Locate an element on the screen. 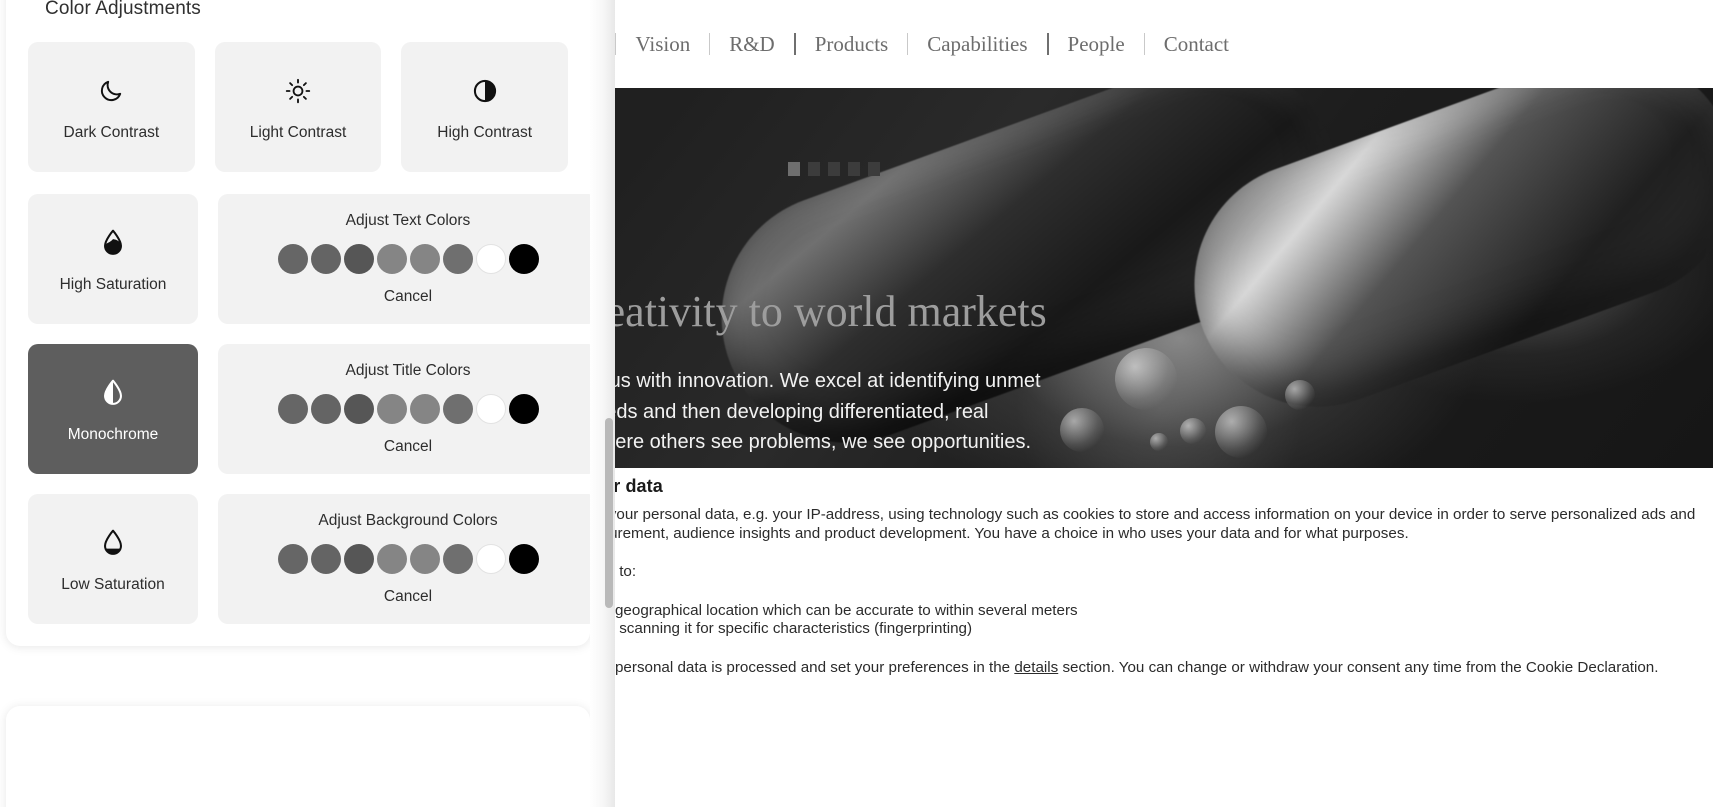 The image size is (1713, 807). tile-label: Monochrome is located at coordinates (113, 434).